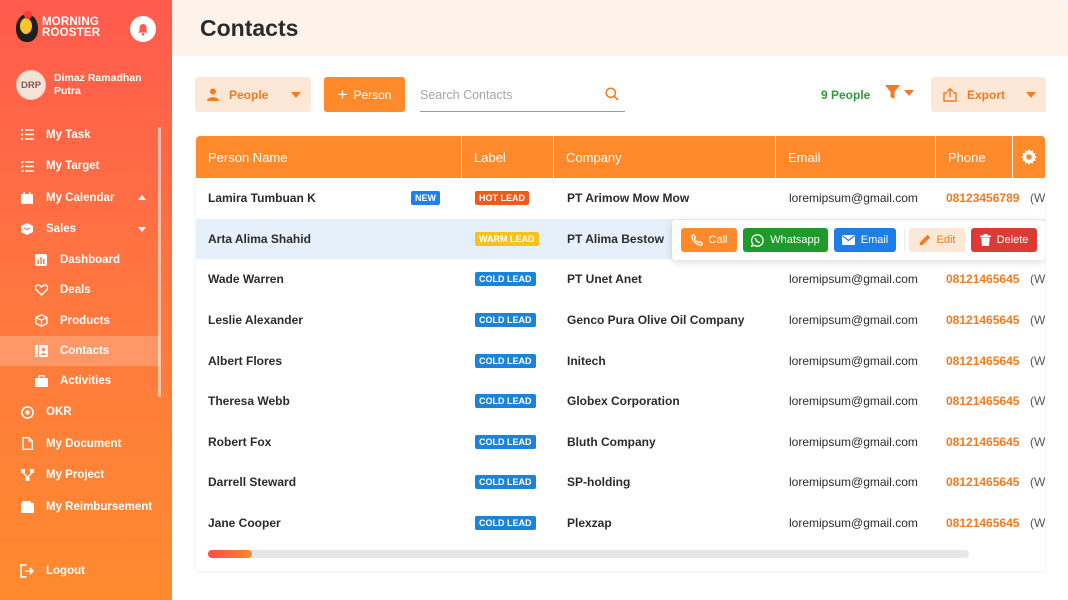 Image resolution: width=1068 pixels, height=600 pixels. What do you see at coordinates (86, 290) in the screenshot?
I see `sidebar-subitem-deals: Deals` at bounding box center [86, 290].